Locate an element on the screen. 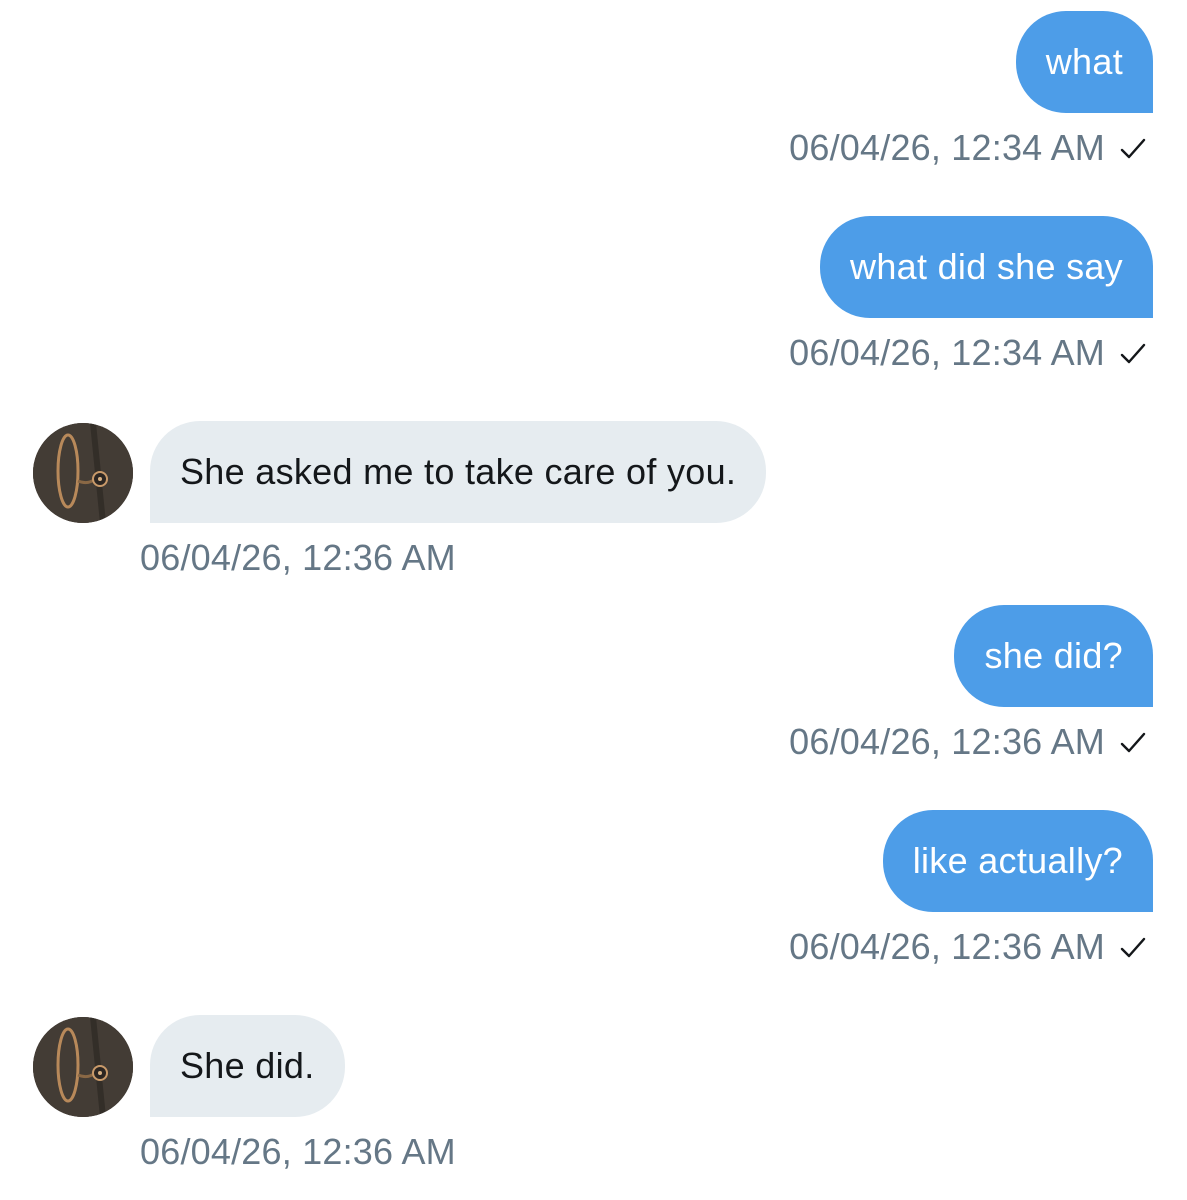 The width and height of the screenshot is (1187, 1200). message-text: She did. is located at coordinates (247, 1065).